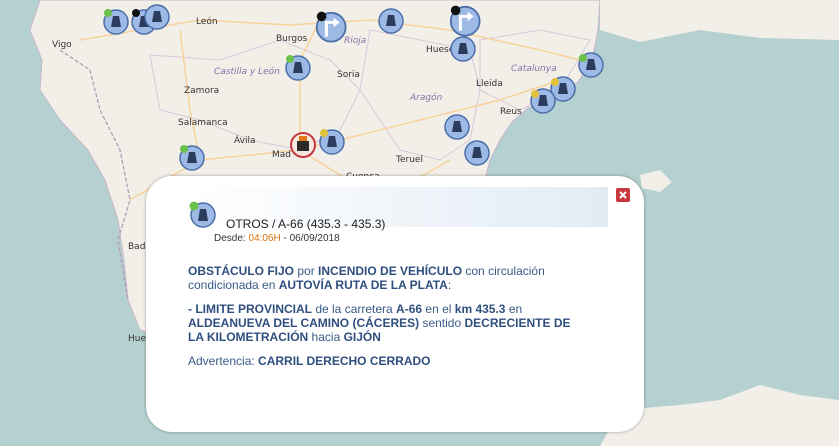  What do you see at coordinates (511, 112) in the screenshot?
I see `city-label-reus: Reus` at bounding box center [511, 112].